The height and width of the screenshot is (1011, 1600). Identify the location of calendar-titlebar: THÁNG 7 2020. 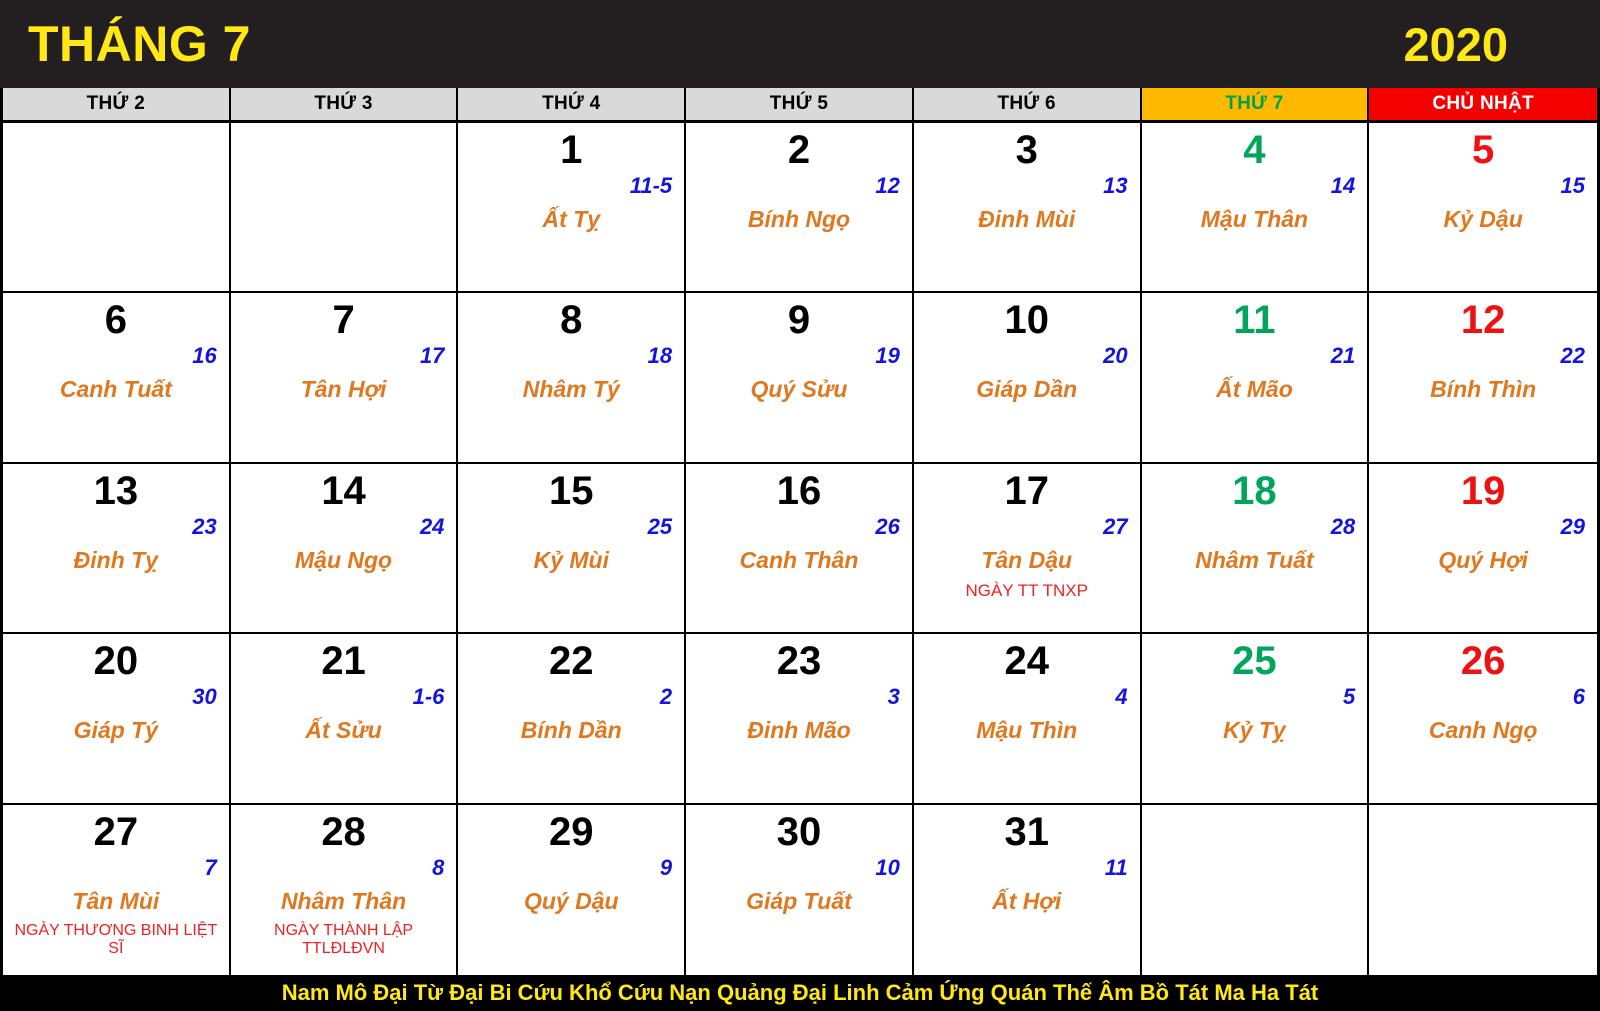
(800, 44).